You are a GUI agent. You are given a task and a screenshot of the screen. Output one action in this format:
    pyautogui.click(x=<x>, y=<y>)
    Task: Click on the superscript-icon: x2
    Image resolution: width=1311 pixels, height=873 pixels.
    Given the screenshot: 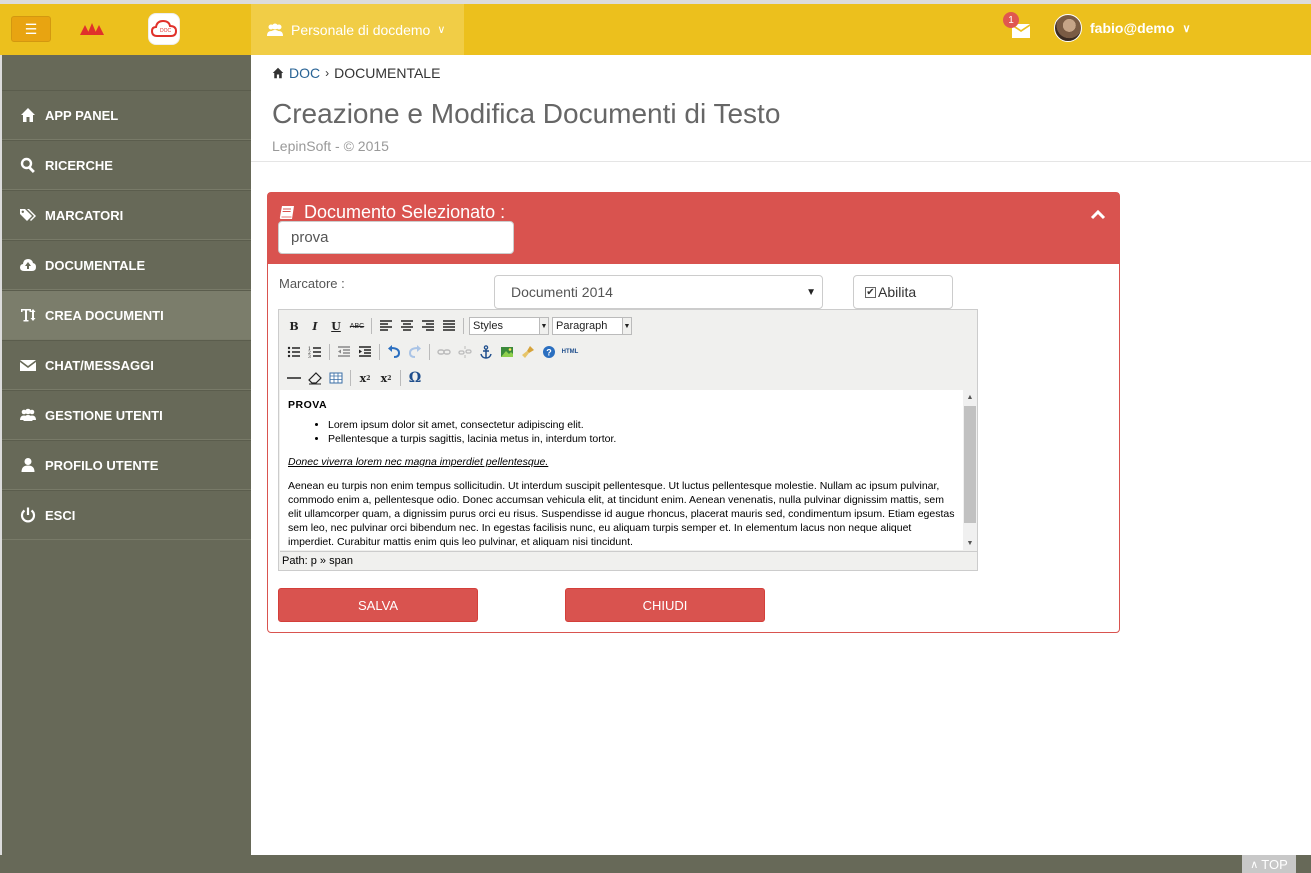 What is the action you would take?
    pyautogui.click(x=386, y=378)
    